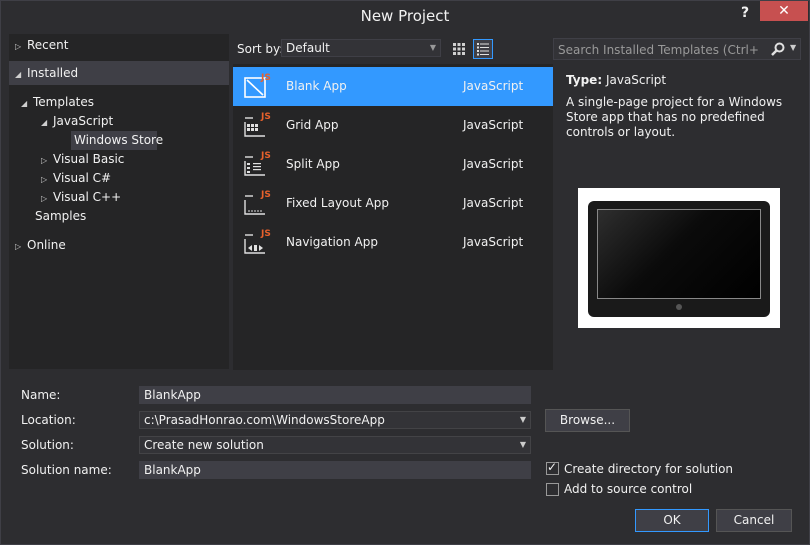  What do you see at coordinates (61, 216) in the screenshot?
I see `tree-item-label: Samples` at bounding box center [61, 216].